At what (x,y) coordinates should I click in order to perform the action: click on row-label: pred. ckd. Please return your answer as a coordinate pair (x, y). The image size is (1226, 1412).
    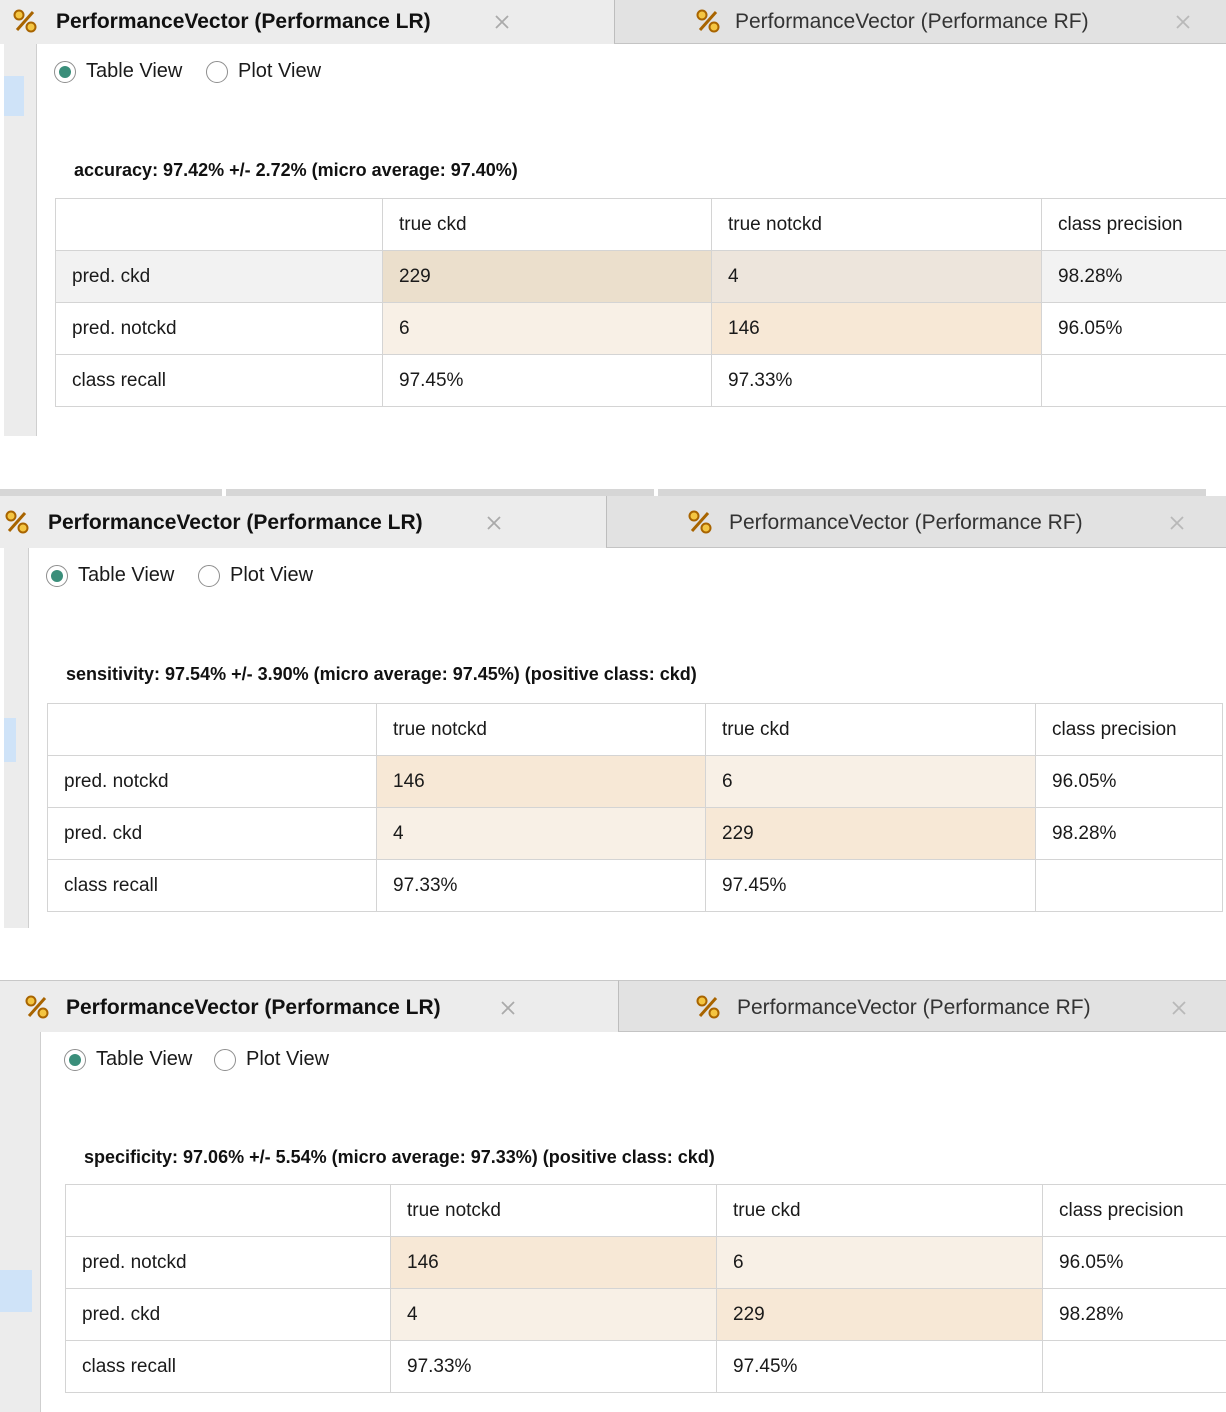
    Looking at the image, I should click on (212, 833).